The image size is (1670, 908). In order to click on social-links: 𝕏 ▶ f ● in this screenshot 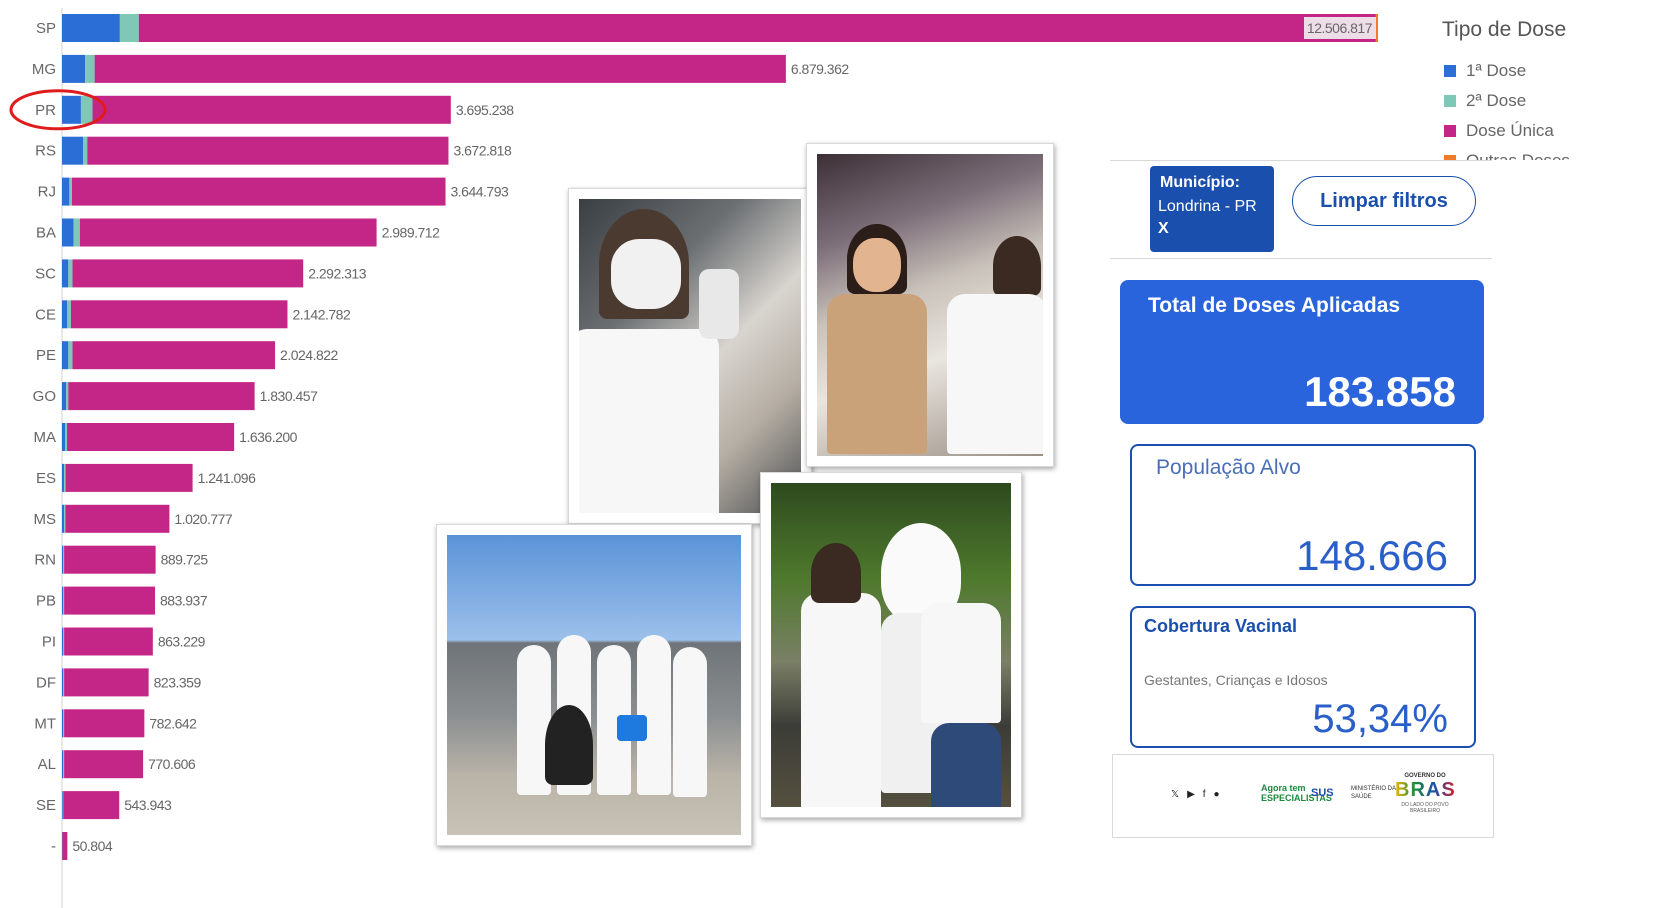, I will do `click(1195, 794)`.